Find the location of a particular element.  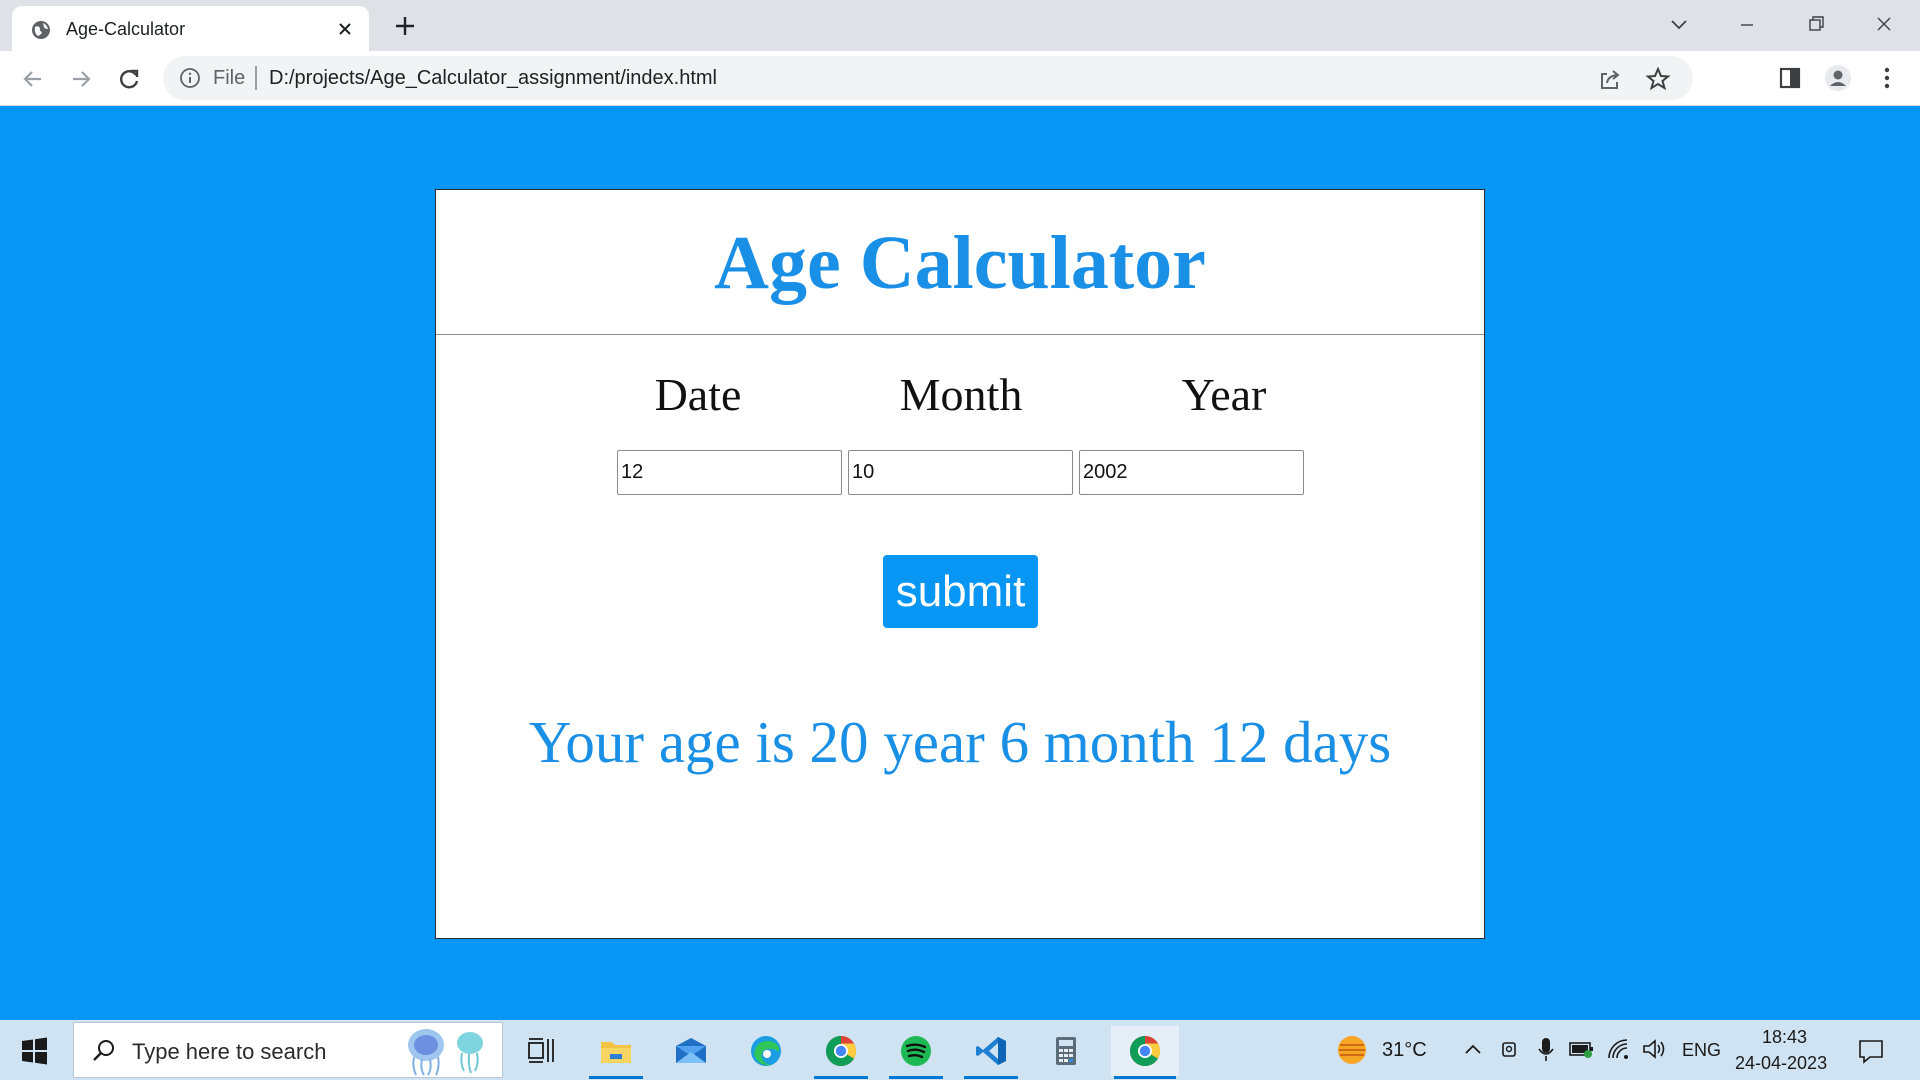

tab-title: Age-Calculator is located at coordinates (126, 29).